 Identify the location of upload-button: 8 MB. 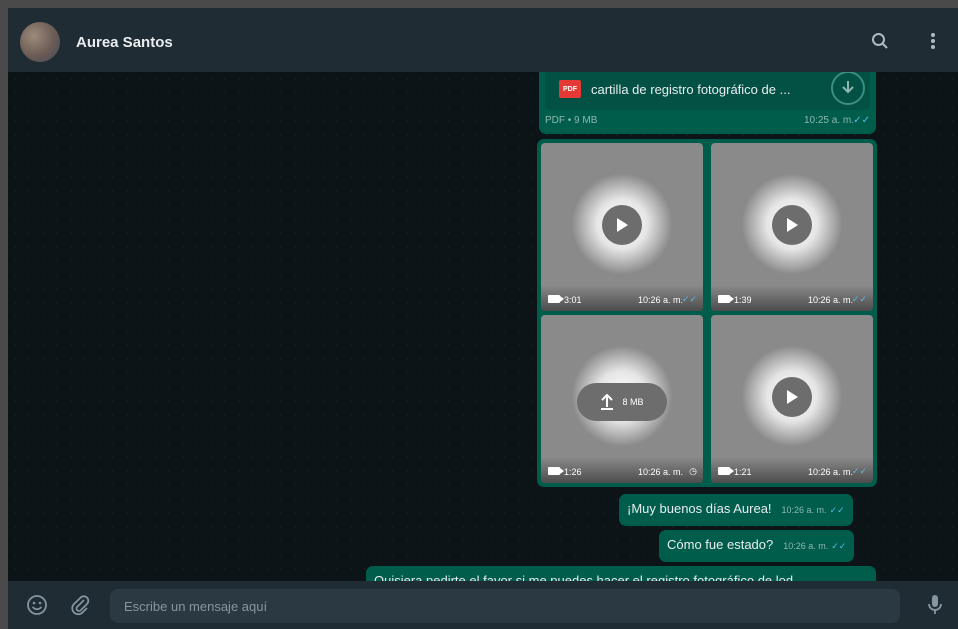
(622, 402).